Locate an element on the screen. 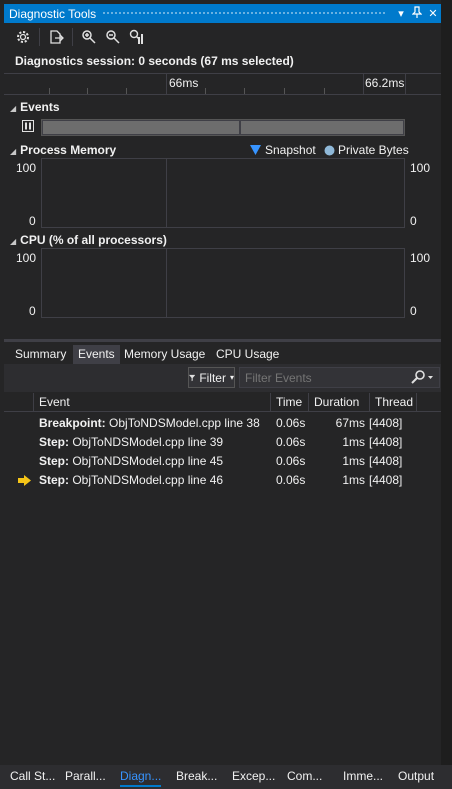 This screenshot has width=452, height=789. ruler-label-end: 66.2ms is located at coordinates (385, 83).